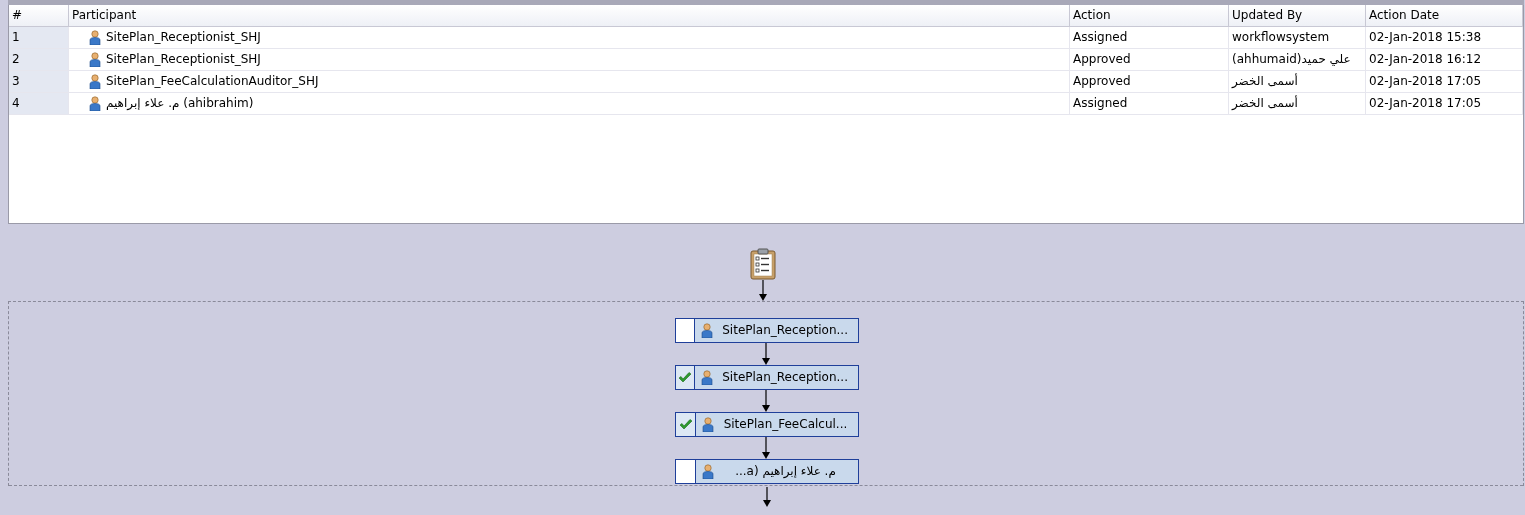  What do you see at coordinates (212, 81) in the screenshot?
I see `table-cell-text: SitePlan_FeeCalculationAuditor_SHJ` at bounding box center [212, 81].